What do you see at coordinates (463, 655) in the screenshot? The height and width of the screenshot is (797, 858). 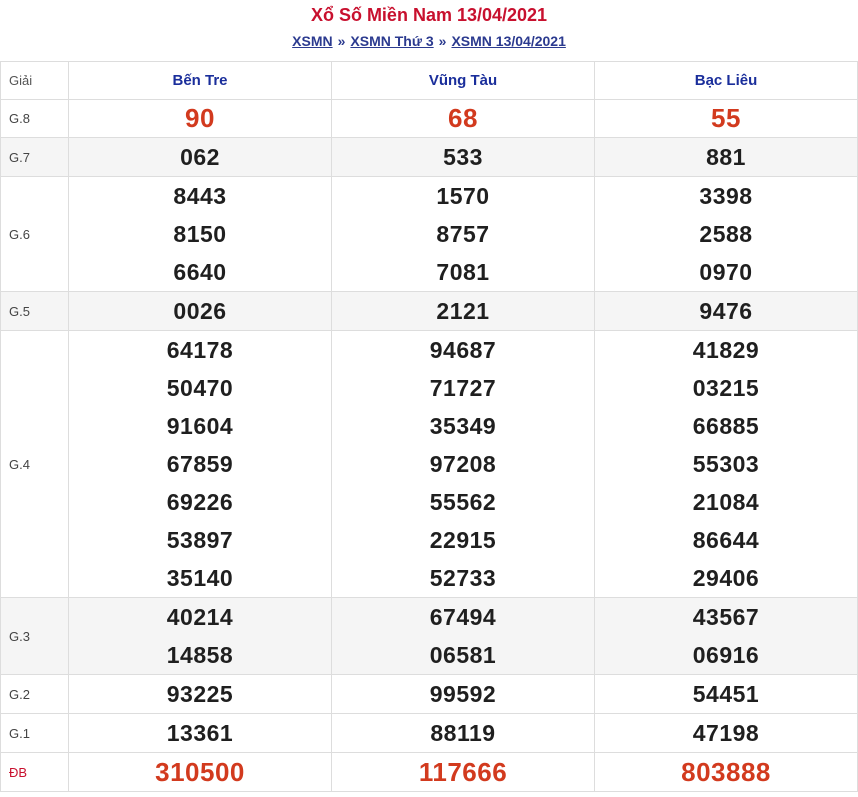 I see `result-number: 06581` at bounding box center [463, 655].